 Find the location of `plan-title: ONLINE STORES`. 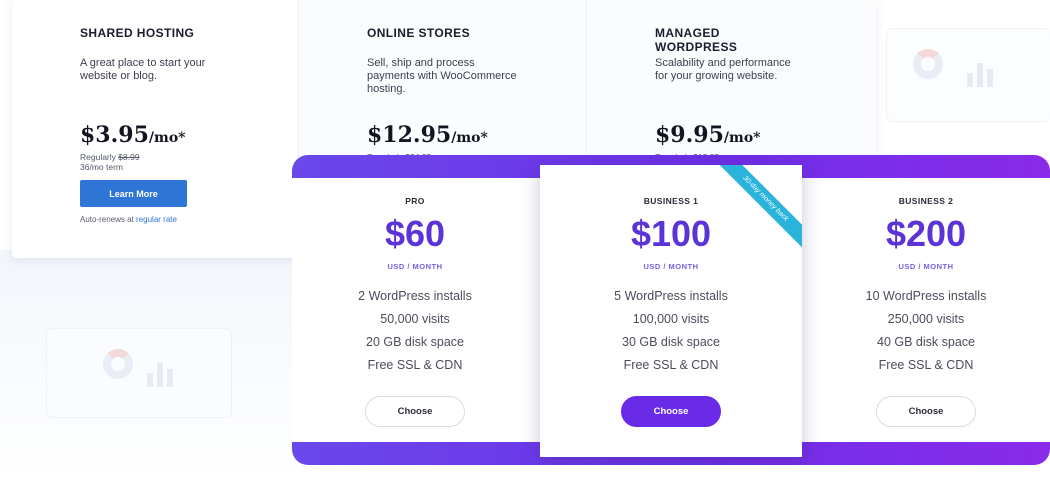

plan-title: ONLINE STORES is located at coordinates (418, 33).